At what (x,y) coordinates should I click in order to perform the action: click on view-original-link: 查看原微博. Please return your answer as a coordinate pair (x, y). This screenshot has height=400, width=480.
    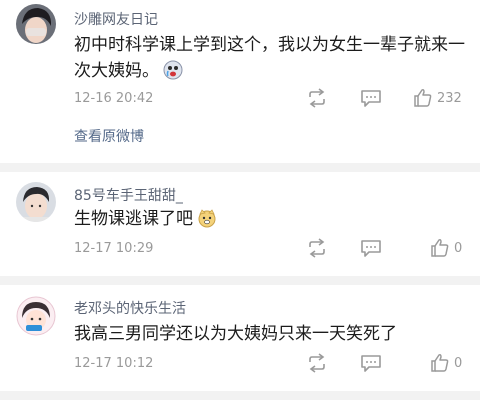
    Looking at the image, I should click on (109, 136).